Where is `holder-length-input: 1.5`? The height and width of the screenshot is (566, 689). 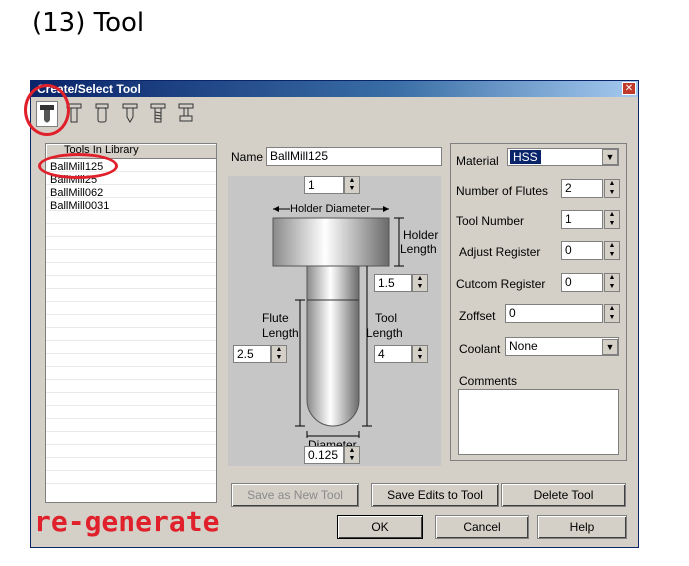 holder-length-input: 1.5 is located at coordinates (393, 283).